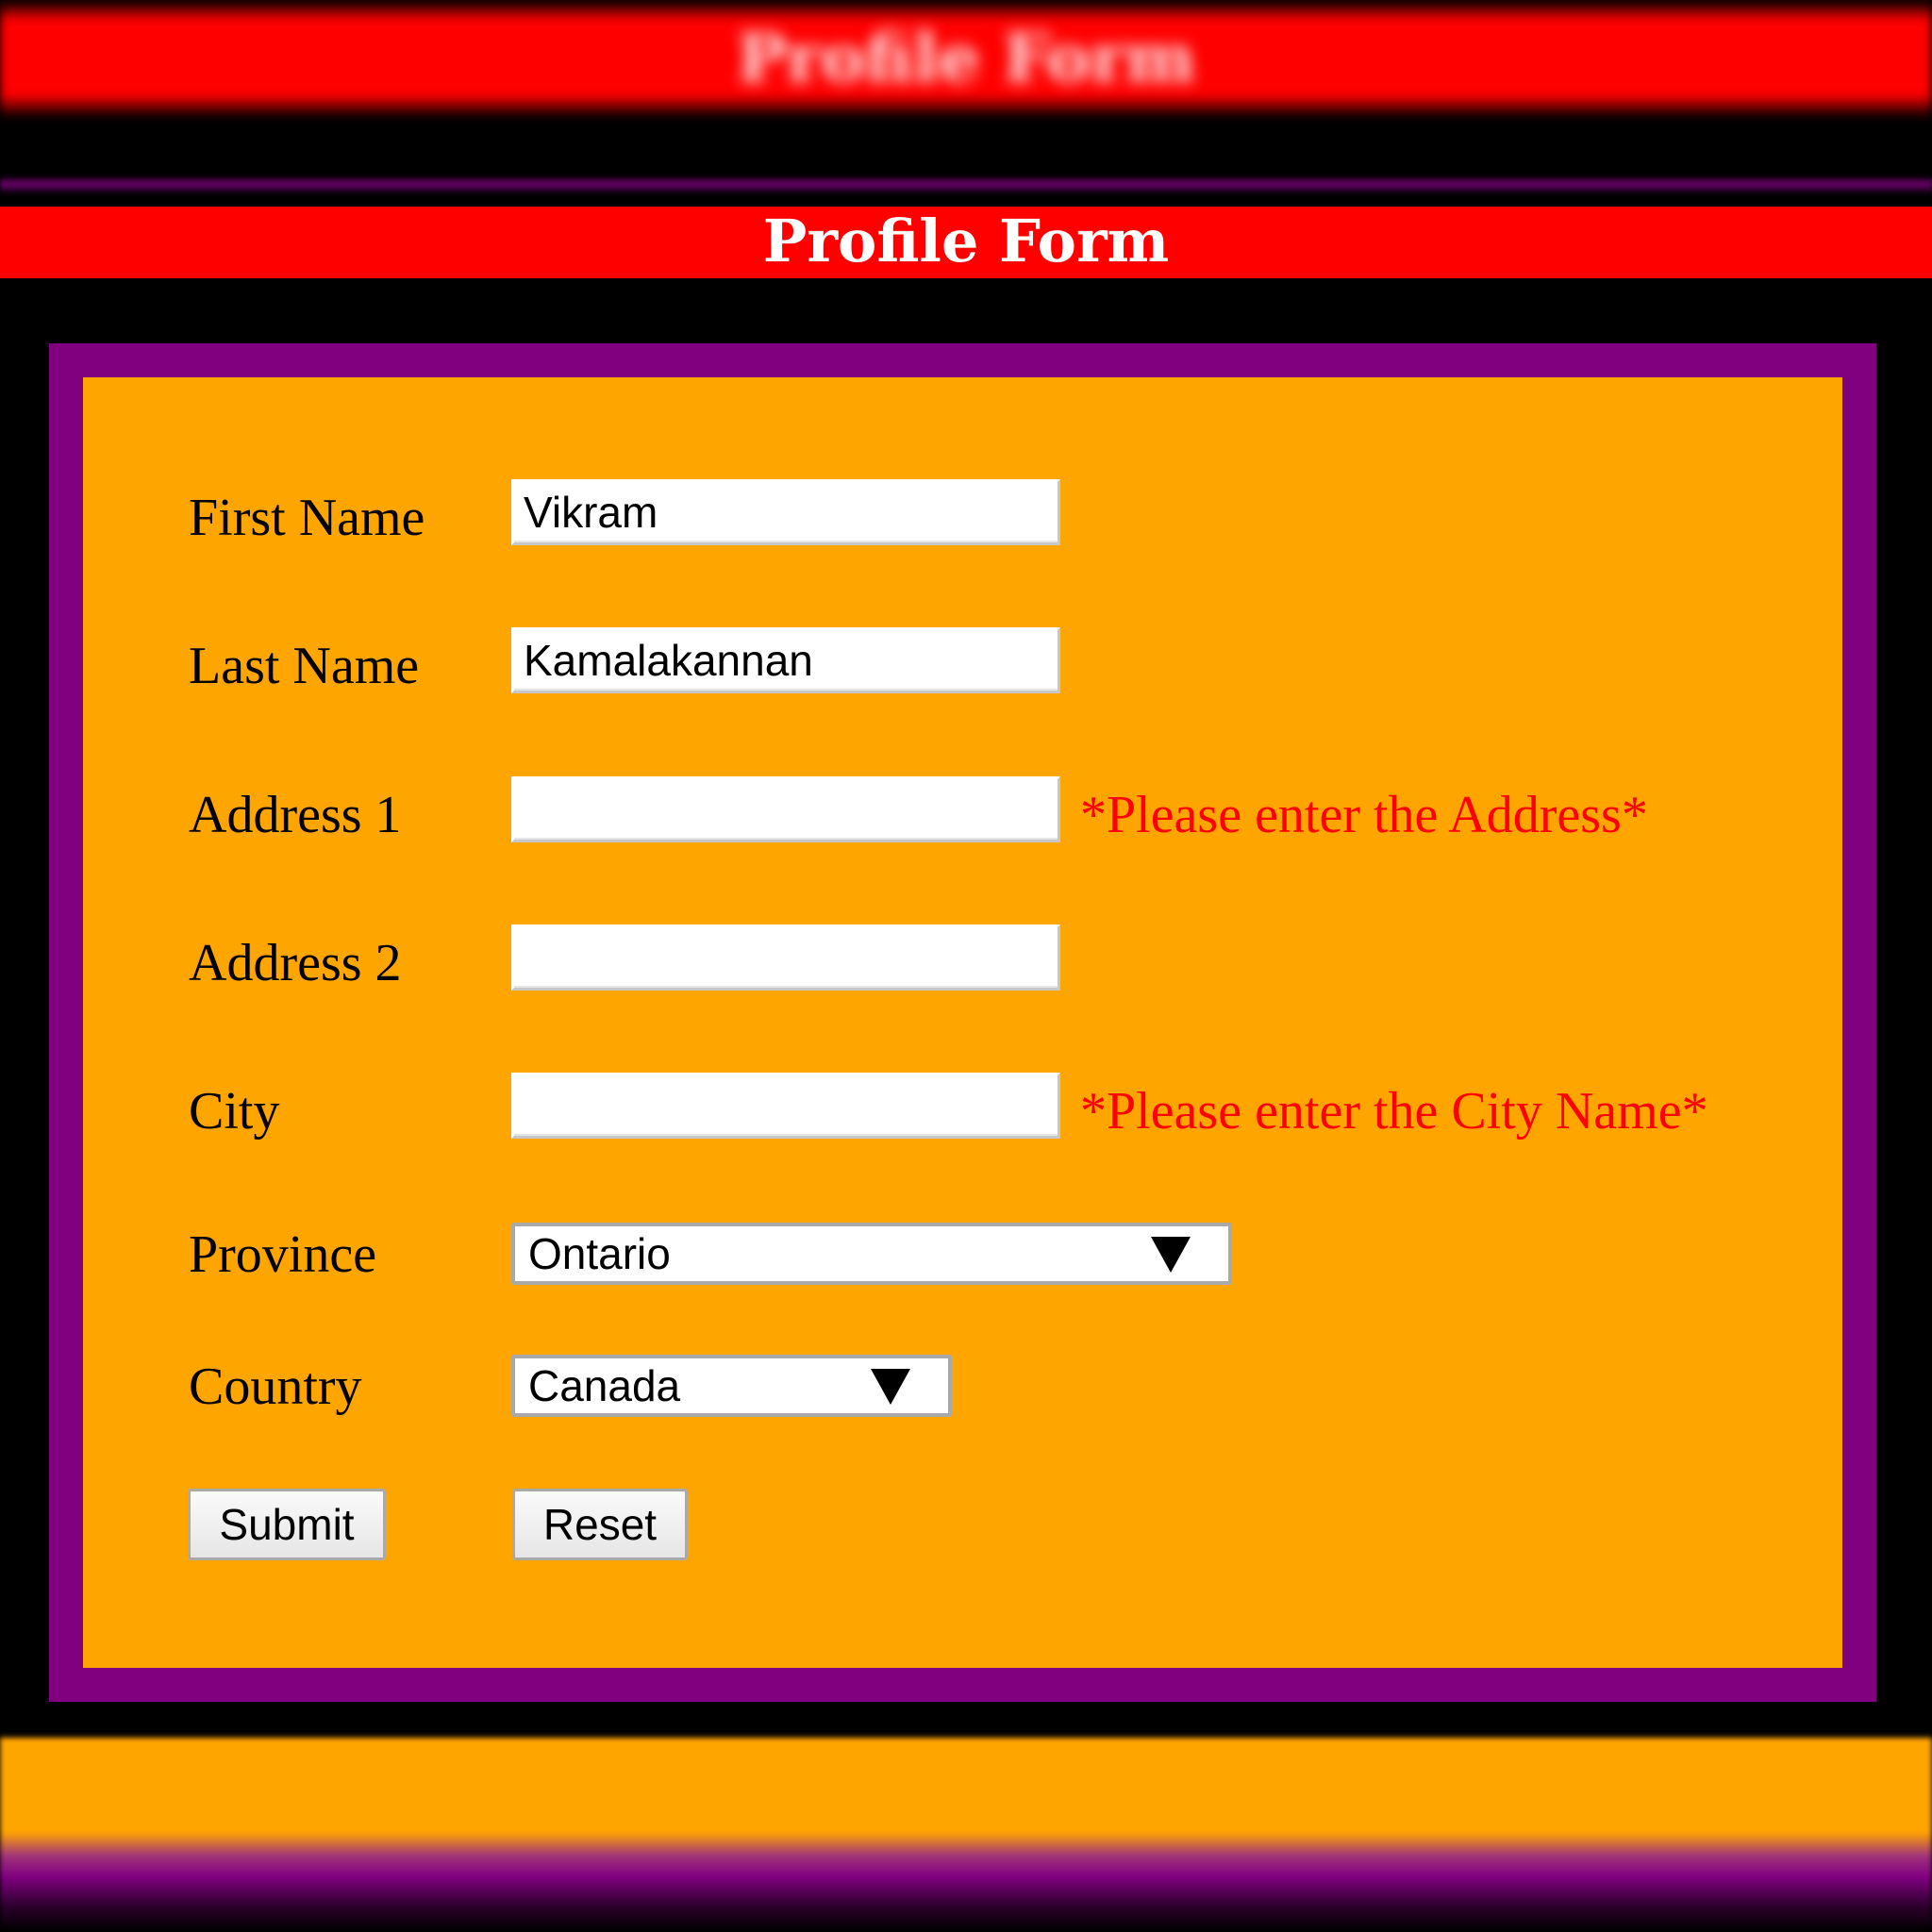  I want to click on last-name-input, so click(785, 660).